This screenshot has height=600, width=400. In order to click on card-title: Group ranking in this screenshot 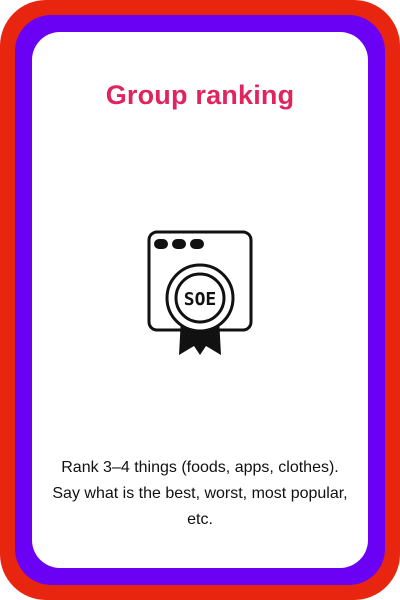, I will do `click(200, 95)`.